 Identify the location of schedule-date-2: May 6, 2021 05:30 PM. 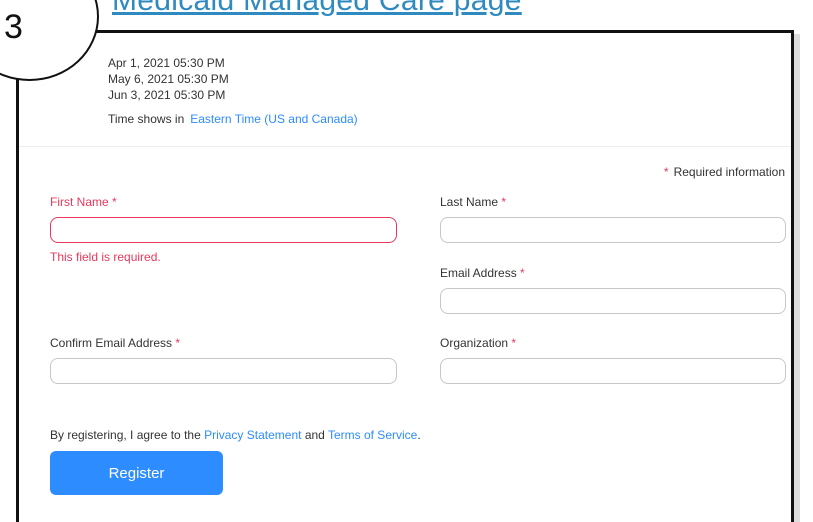
(168, 79).